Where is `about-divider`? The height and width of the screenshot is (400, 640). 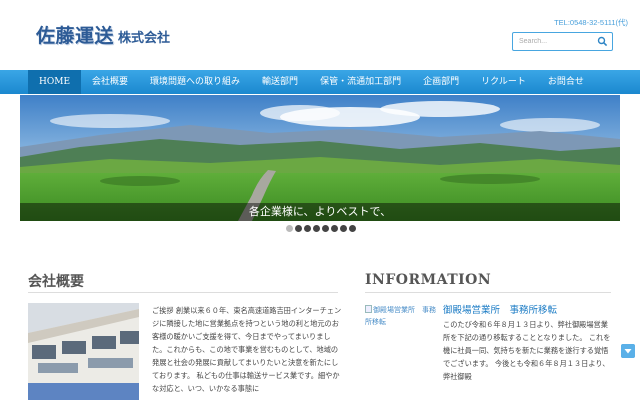
about-divider is located at coordinates (183, 292).